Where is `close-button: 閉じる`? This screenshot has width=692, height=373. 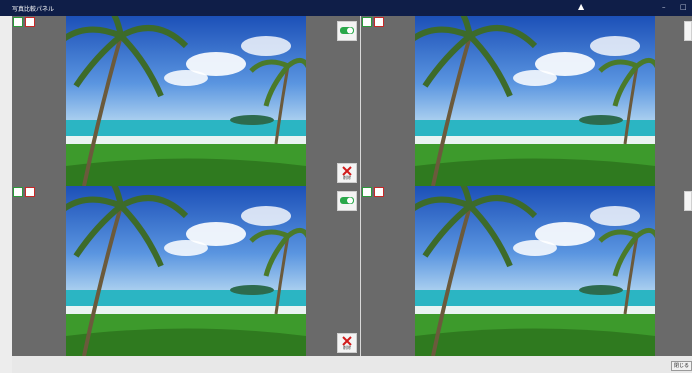
close-button: 閉じる is located at coordinates (681, 366).